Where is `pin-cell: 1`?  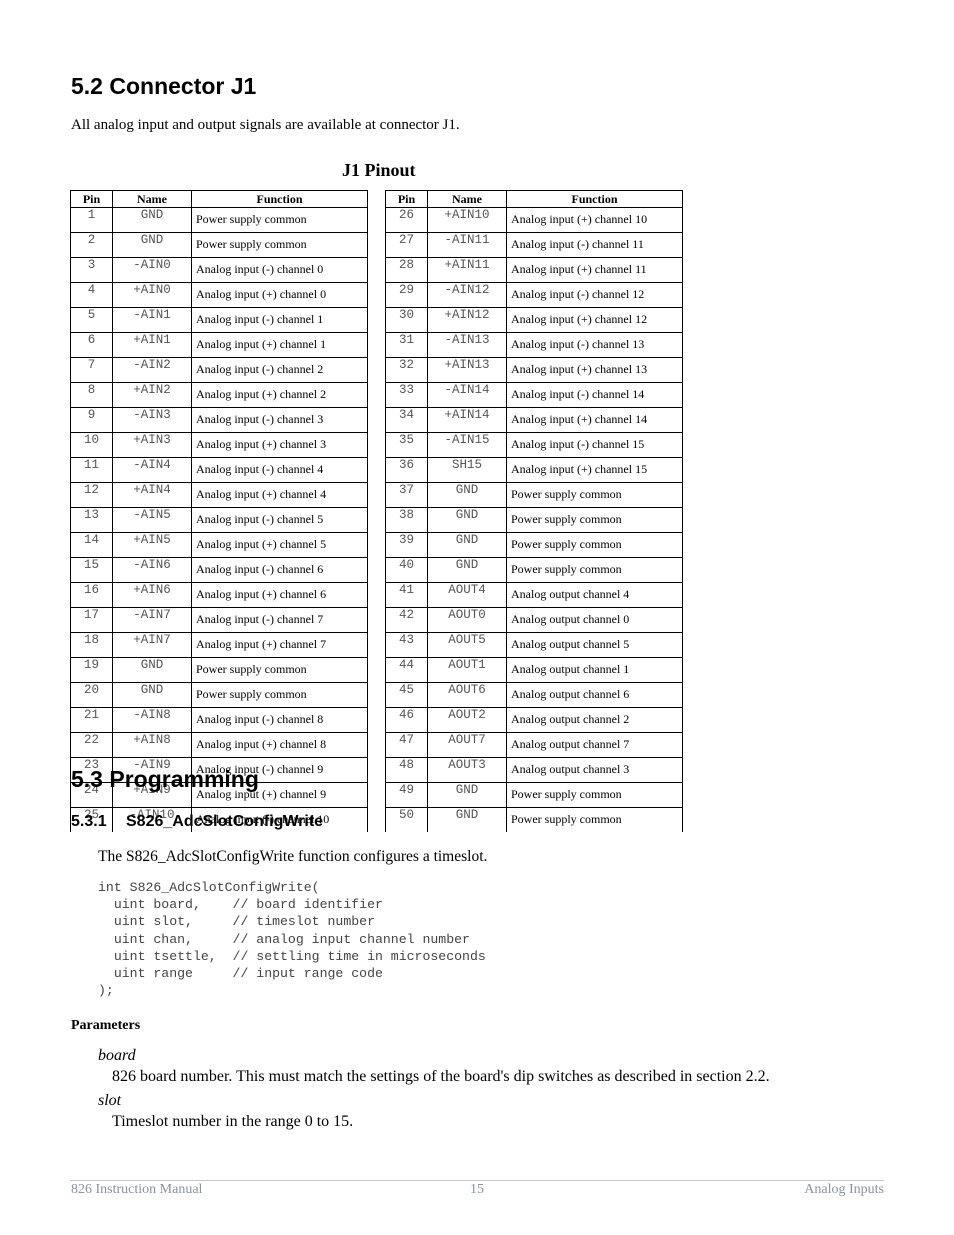
pin-cell: 1 is located at coordinates (91, 220).